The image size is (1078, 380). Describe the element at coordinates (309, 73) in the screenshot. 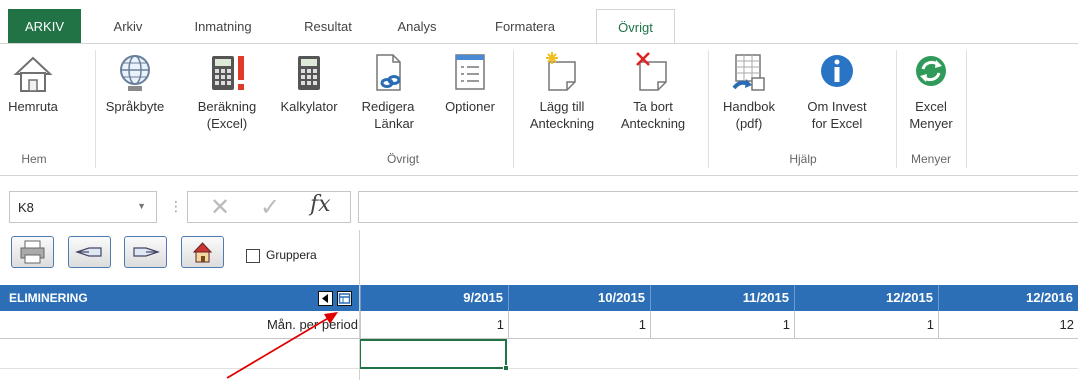

I see `calculator-icon` at that location.